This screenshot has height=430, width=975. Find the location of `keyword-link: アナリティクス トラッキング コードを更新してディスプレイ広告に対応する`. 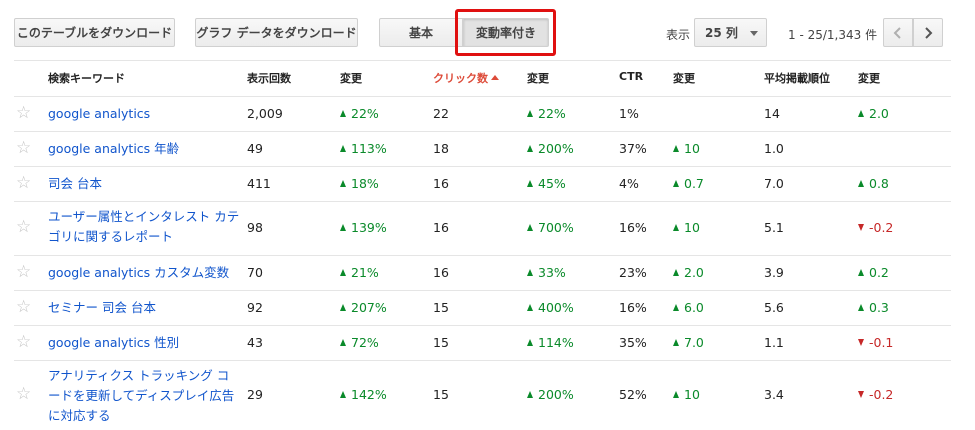

keyword-link: アナリティクス トラッキング コードを更新してディスプレイ広告に対応する is located at coordinates (144, 396).